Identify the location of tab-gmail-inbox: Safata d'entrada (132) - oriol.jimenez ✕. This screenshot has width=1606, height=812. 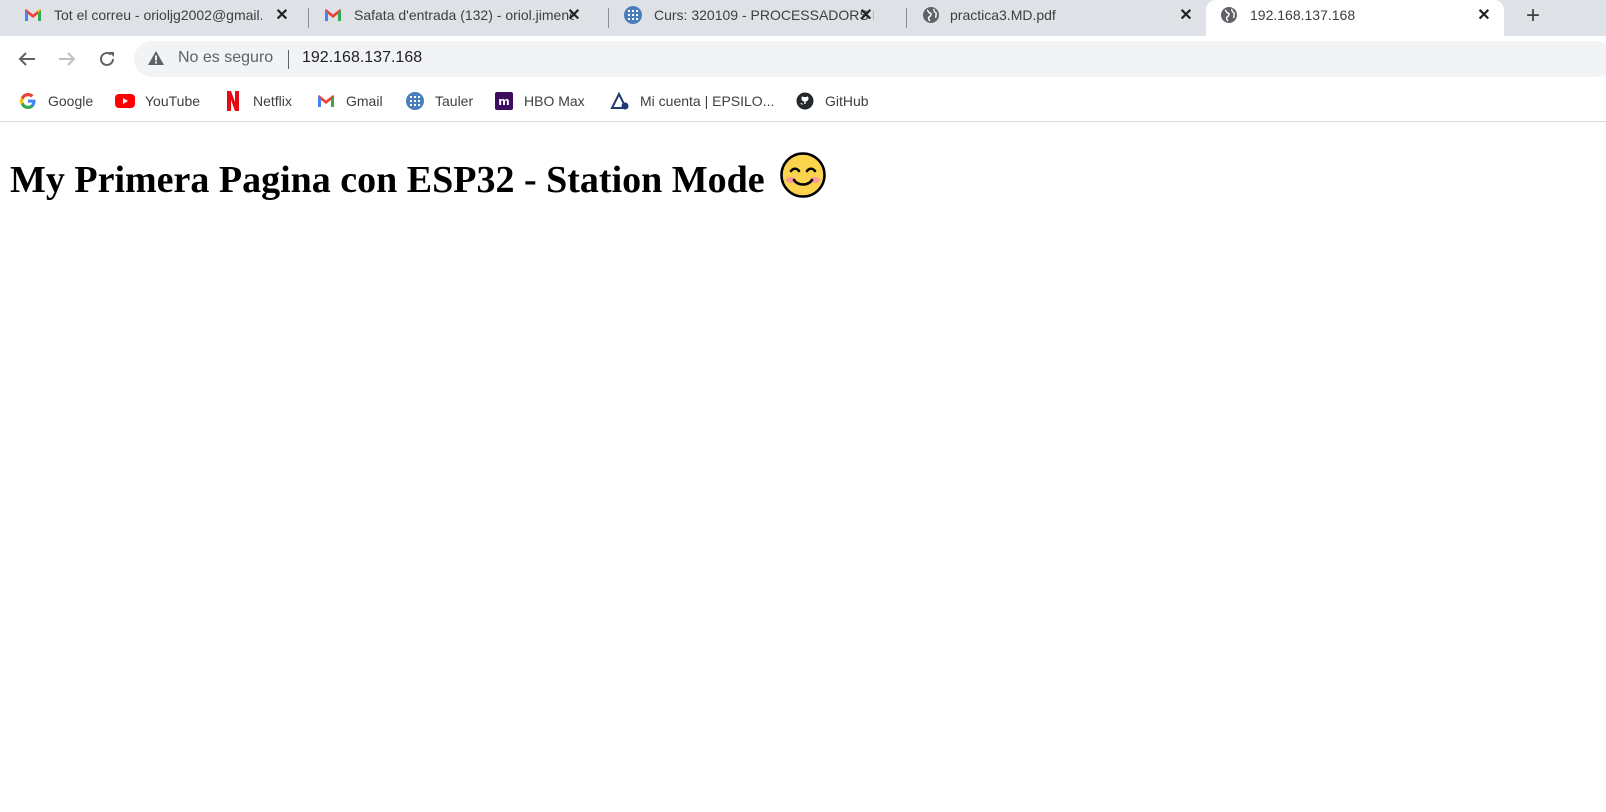
(450, 16).